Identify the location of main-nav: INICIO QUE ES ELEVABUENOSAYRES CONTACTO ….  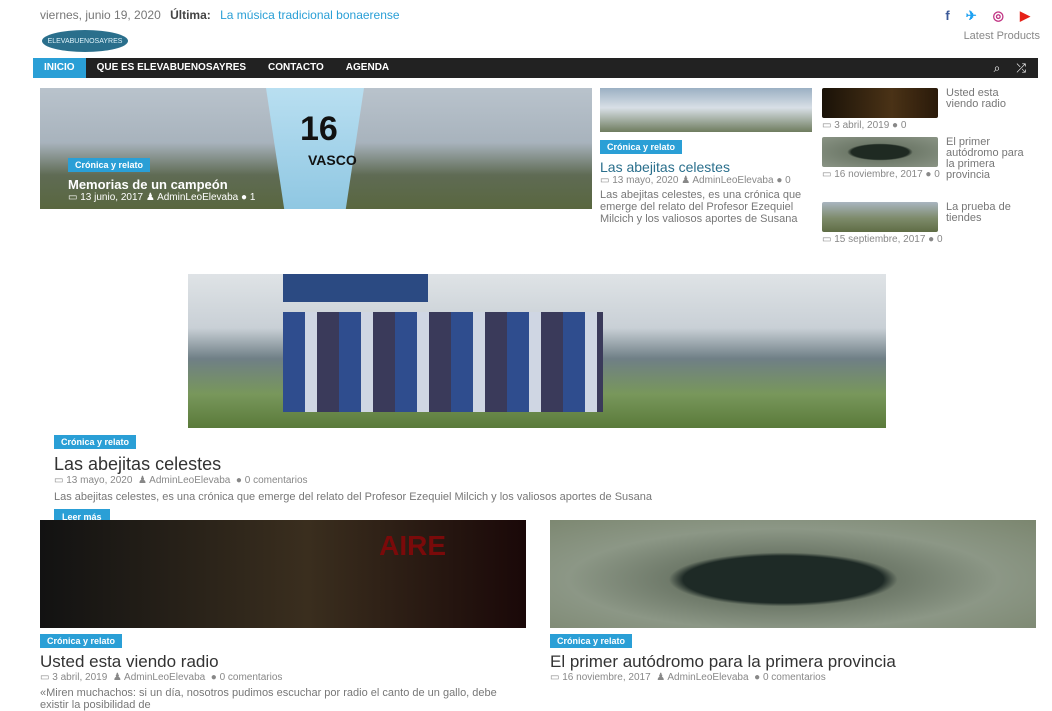
(535, 68).